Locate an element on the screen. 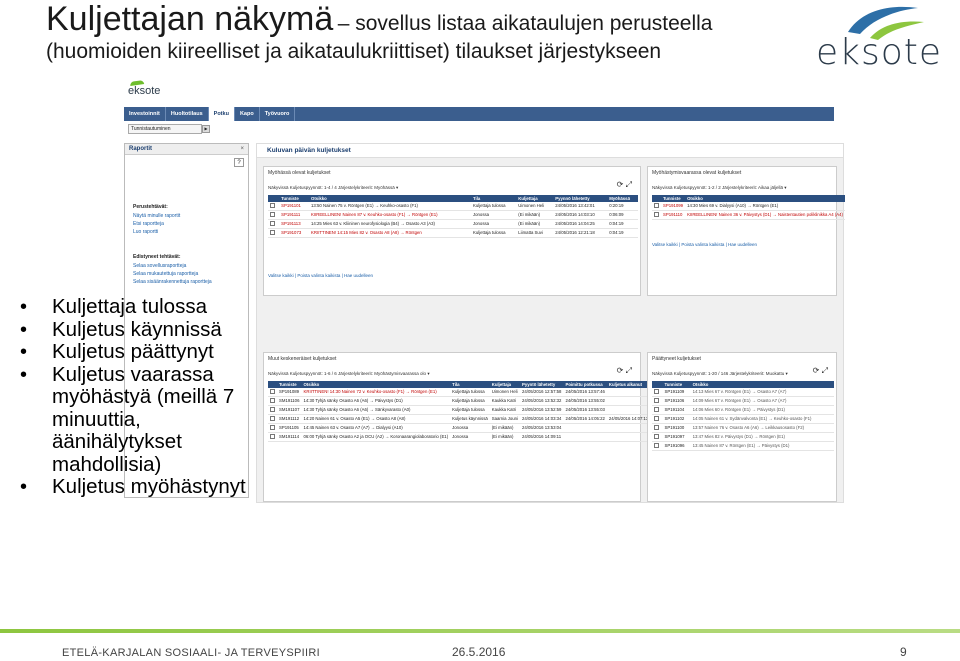 This screenshot has width=960, height=661. id-cell: SP191111 is located at coordinates (294, 215).